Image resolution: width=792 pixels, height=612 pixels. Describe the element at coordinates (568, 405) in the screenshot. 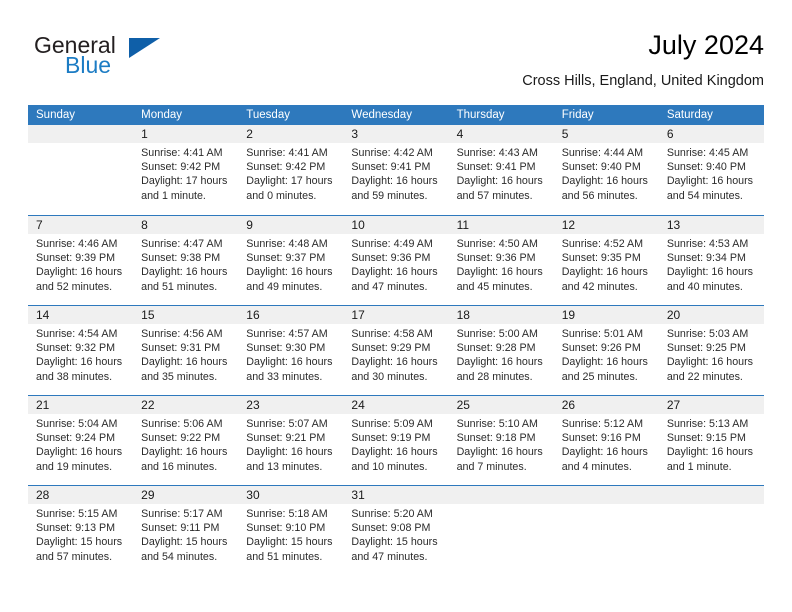

I see `day-number: 26` at that location.